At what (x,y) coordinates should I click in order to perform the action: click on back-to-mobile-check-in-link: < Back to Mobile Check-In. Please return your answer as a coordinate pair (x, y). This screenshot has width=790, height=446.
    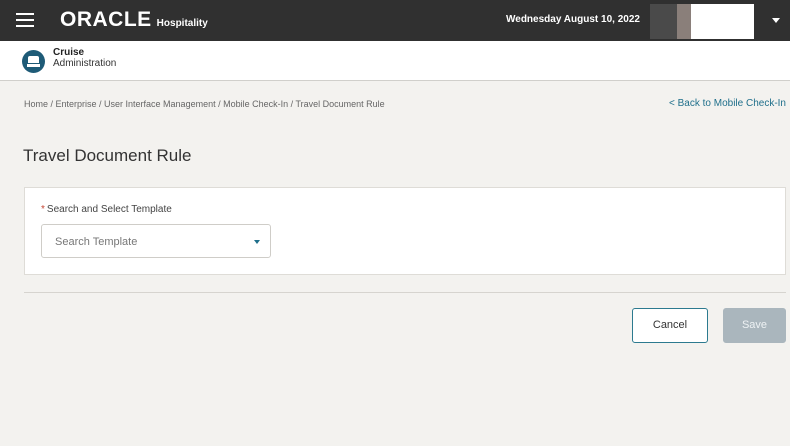
    Looking at the image, I should click on (727, 103).